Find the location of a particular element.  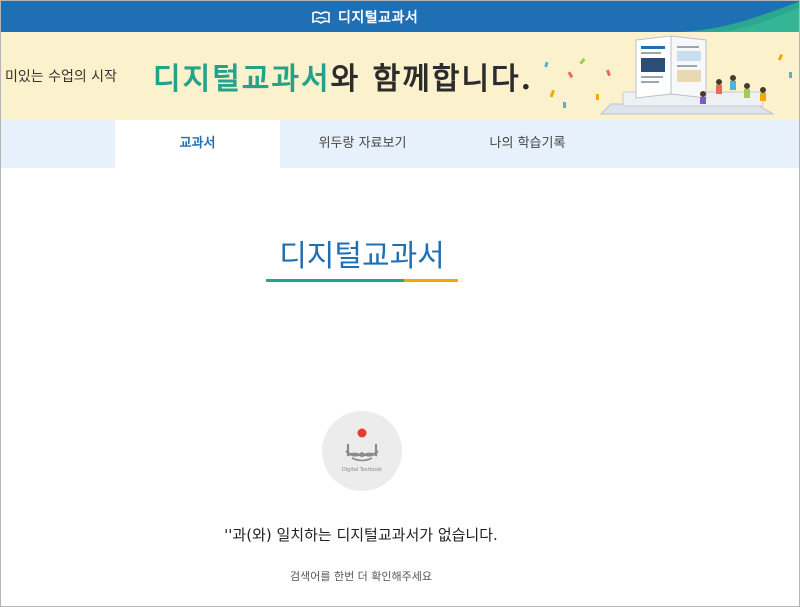

top-bar: 디지털교과서 is located at coordinates (400, 16).